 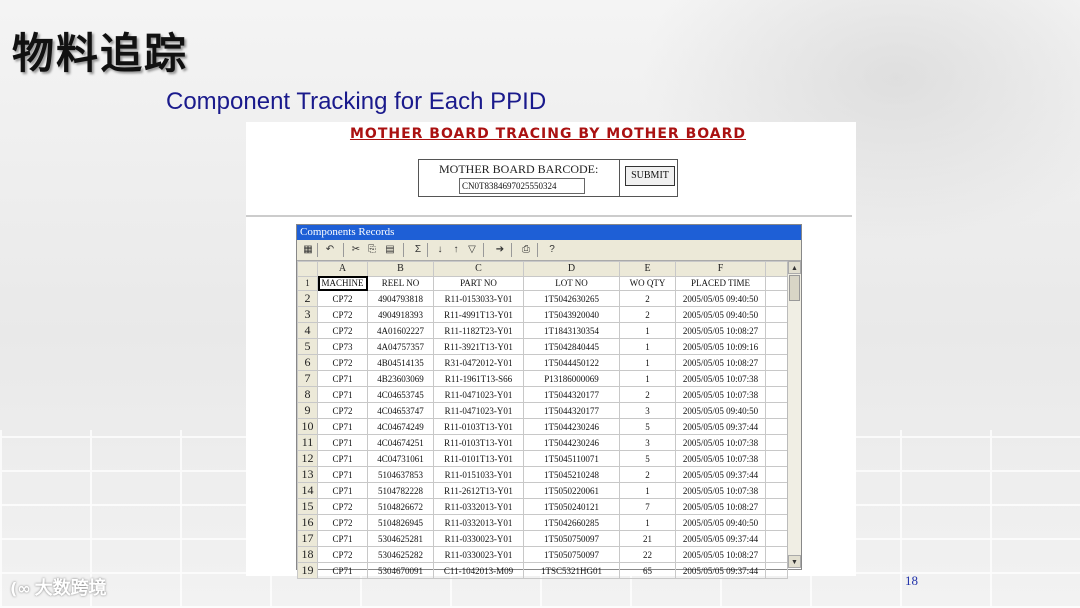 What do you see at coordinates (400, 538) in the screenshot?
I see `table-cell: 5304625281` at bounding box center [400, 538].